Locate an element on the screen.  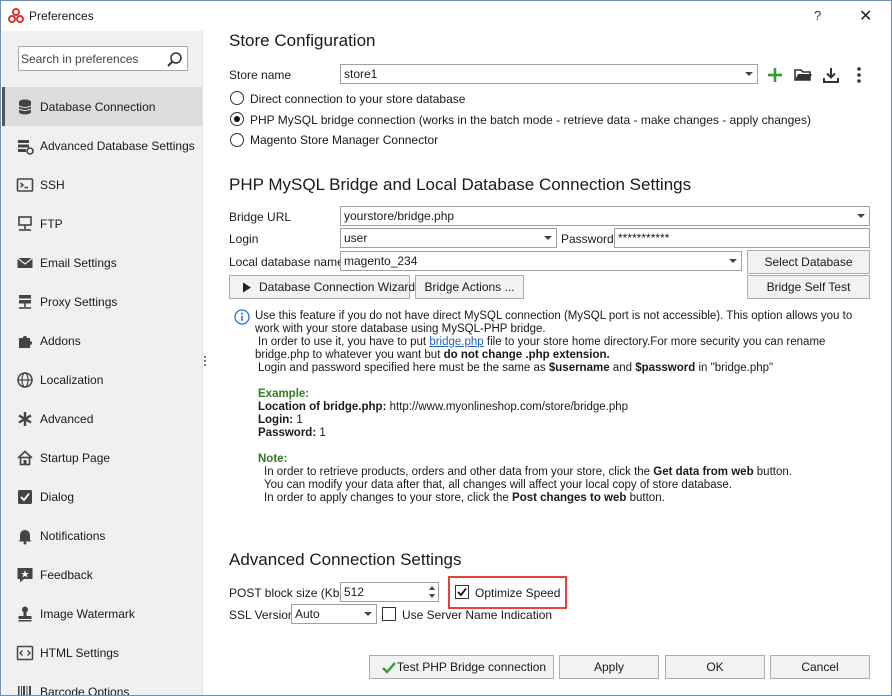
radio-php-bridge-connection is located at coordinates (237, 119).